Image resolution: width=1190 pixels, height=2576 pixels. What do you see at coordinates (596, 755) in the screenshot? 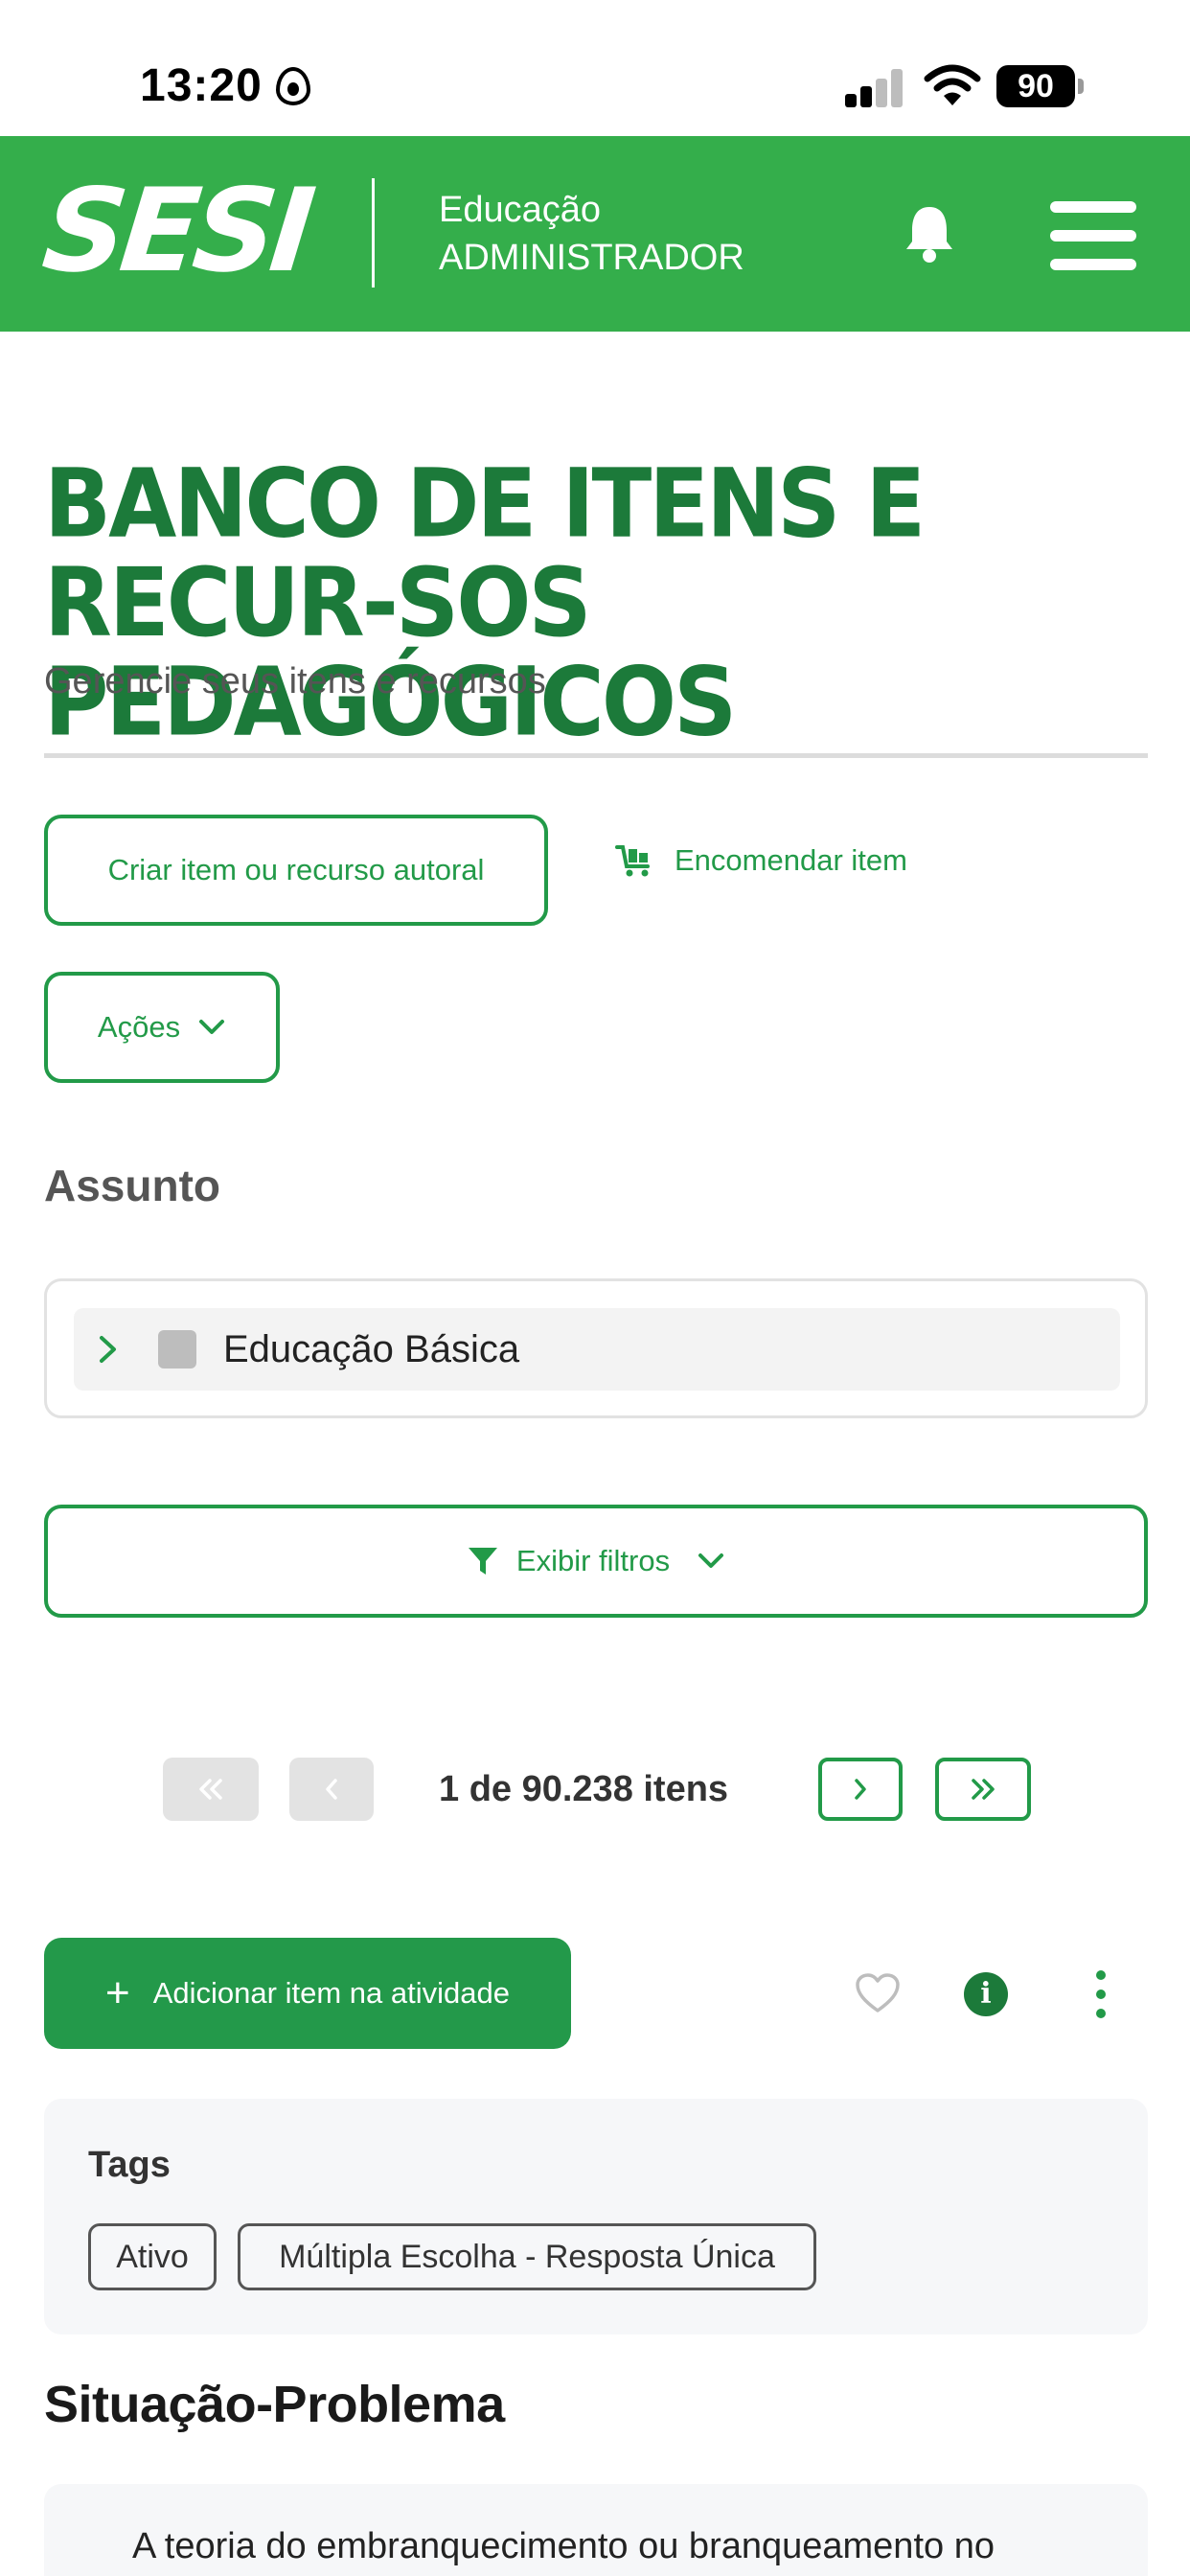
I see `title-divider` at bounding box center [596, 755].